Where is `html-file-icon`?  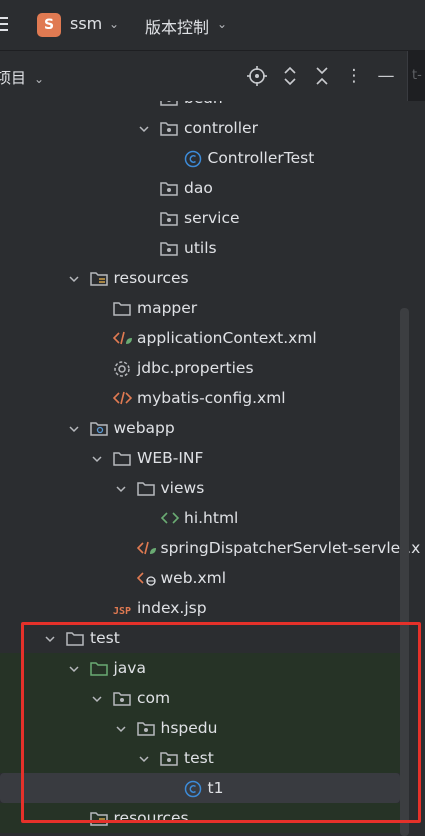
html-file-icon is located at coordinates (170, 518).